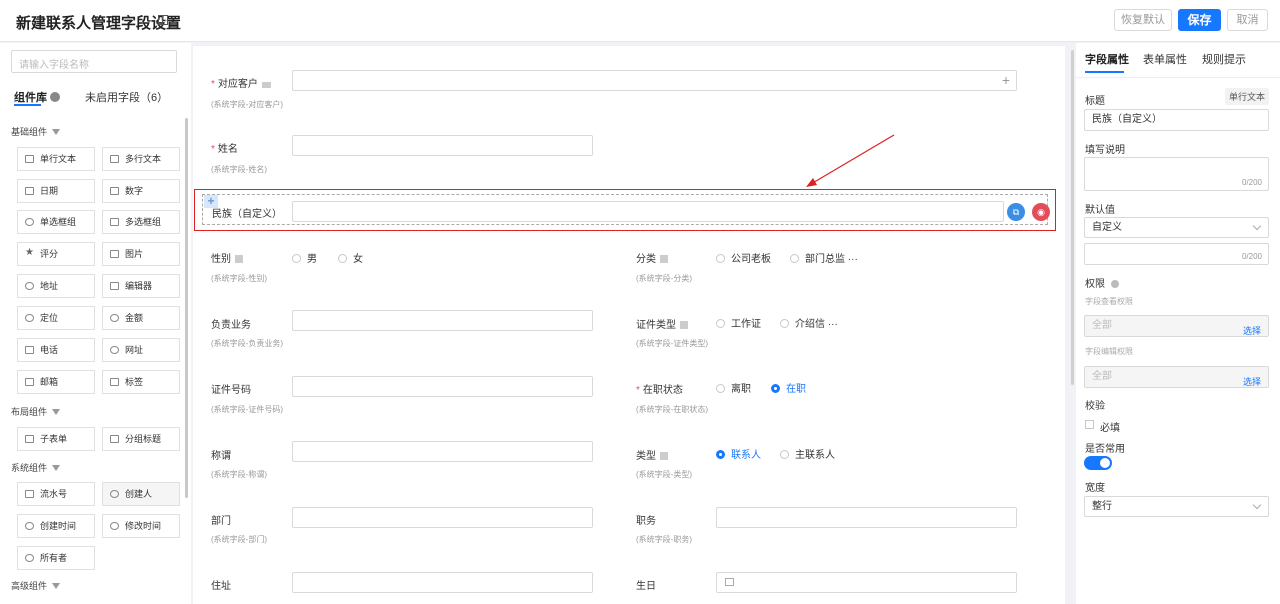  What do you see at coordinates (141, 191) in the screenshot?
I see `component-number: 数字` at bounding box center [141, 191].